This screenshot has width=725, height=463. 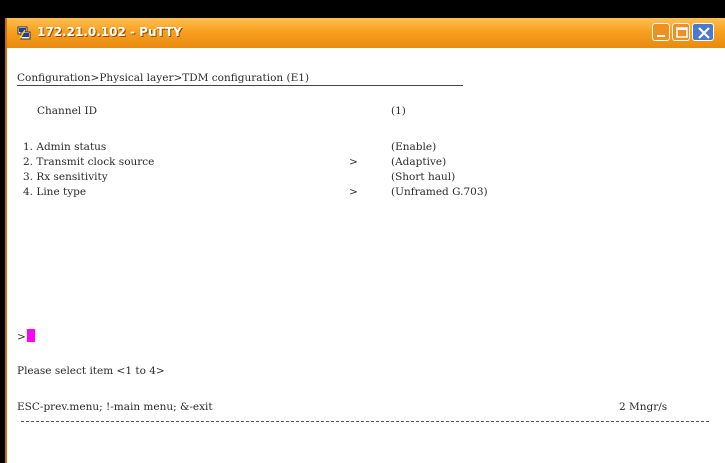 I want to click on channel-id-label: Channel ID, so click(x=67, y=111).